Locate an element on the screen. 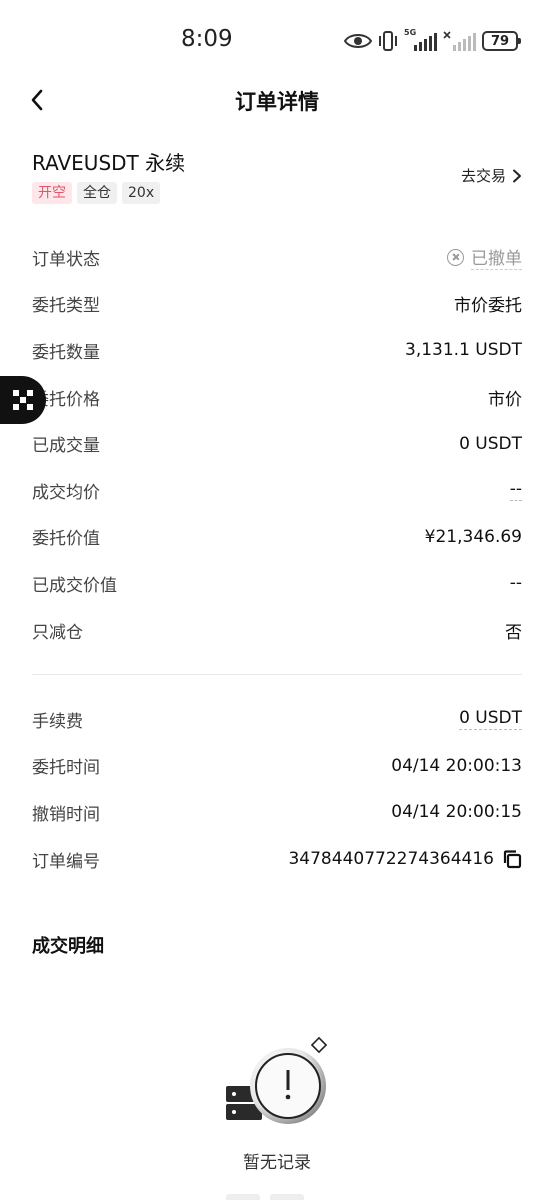 This screenshot has width=554, height=1200. status-bar: 8:09 5G 79 is located at coordinates (277, 40).